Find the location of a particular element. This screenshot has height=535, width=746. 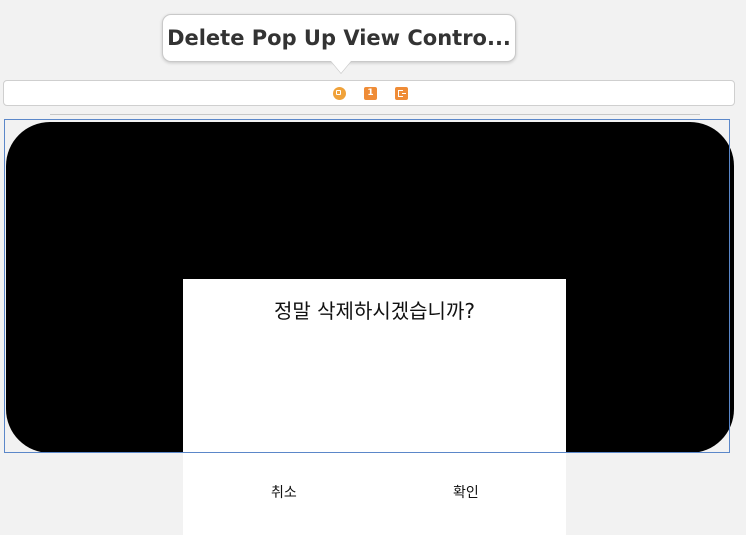

tooltip-arrow is located at coordinates (341, 67).